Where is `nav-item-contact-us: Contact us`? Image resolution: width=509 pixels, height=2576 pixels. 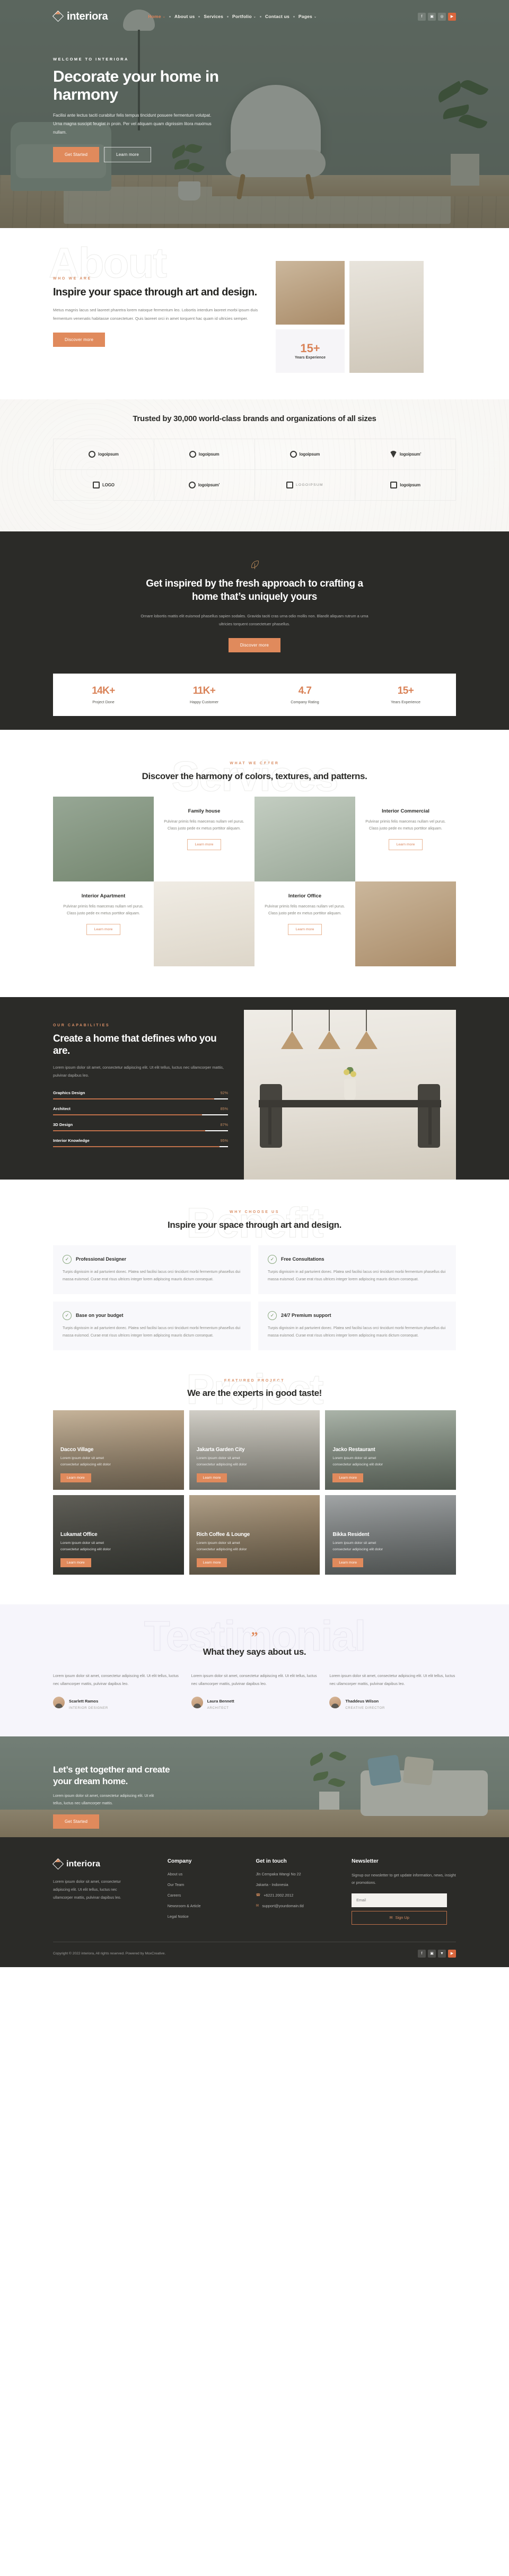
nav-item-contact-us: Contact us is located at coordinates (277, 16).